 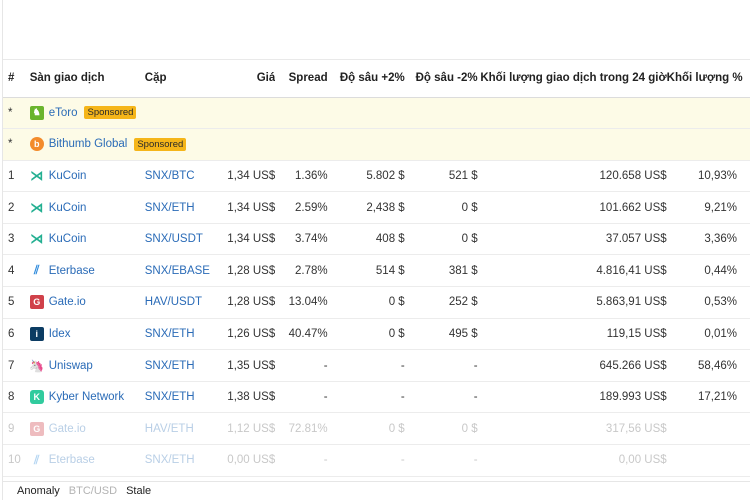 I want to click on exchange-cell: K Kyber Network, so click(x=87, y=397).